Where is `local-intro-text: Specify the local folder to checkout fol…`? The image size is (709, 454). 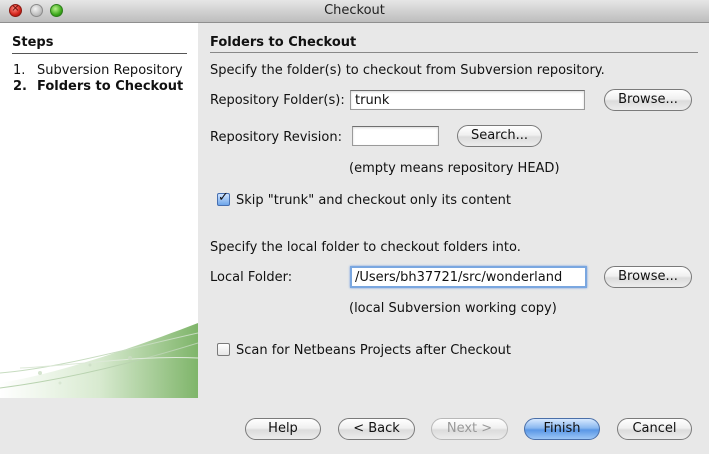 local-intro-text: Specify the local folder to checkout fol… is located at coordinates (365, 247).